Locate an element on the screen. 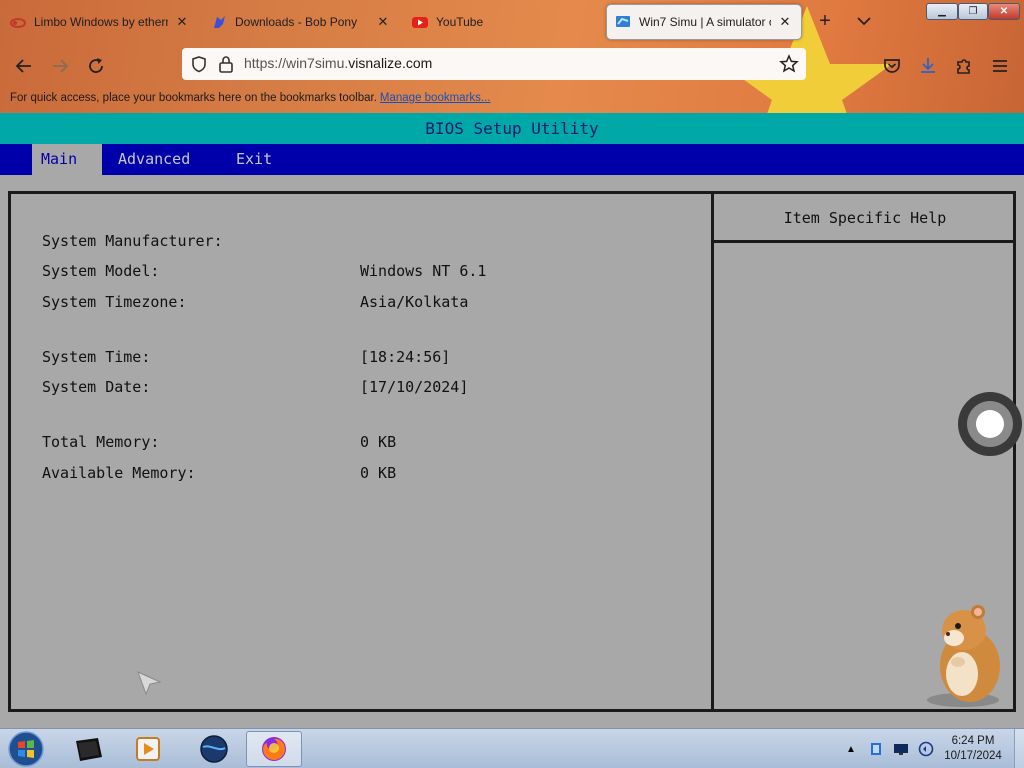 The image size is (1024, 768). network-tray is located at coordinates (901, 749).